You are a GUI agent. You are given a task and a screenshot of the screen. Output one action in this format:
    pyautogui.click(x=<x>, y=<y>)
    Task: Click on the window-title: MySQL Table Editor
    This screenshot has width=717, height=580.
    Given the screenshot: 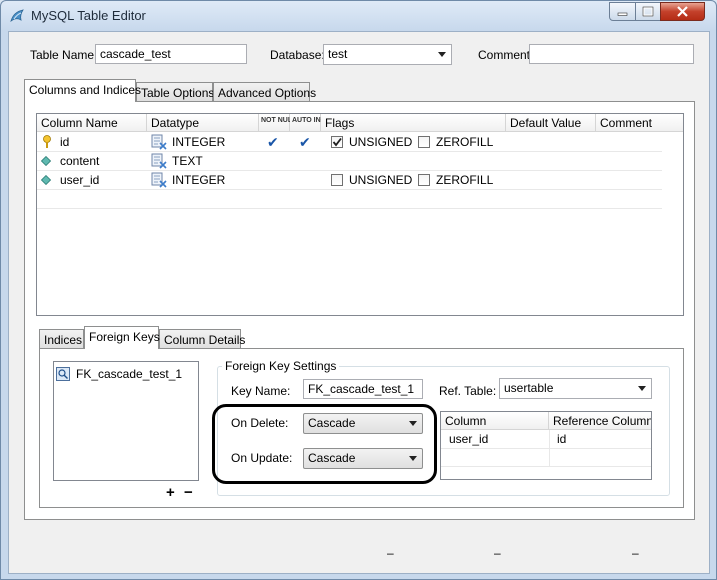 What is the action you would take?
    pyautogui.click(x=88, y=15)
    